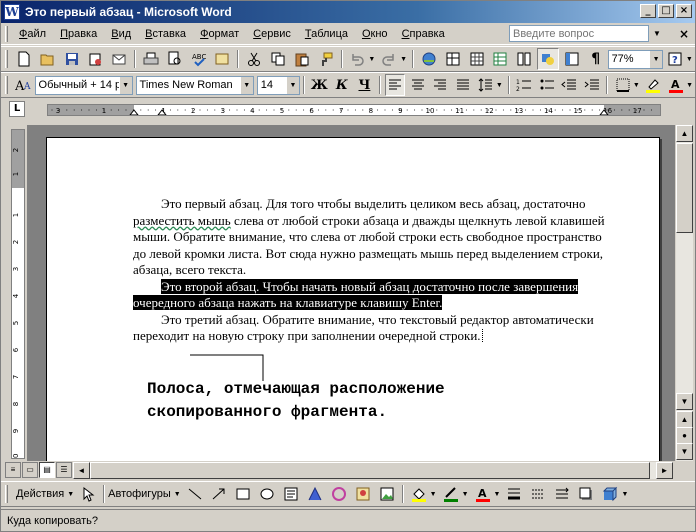 This screenshot has height=532, width=696. Describe the element at coordinates (500, 59) in the screenshot. I see `insert-excel-icon` at that location.